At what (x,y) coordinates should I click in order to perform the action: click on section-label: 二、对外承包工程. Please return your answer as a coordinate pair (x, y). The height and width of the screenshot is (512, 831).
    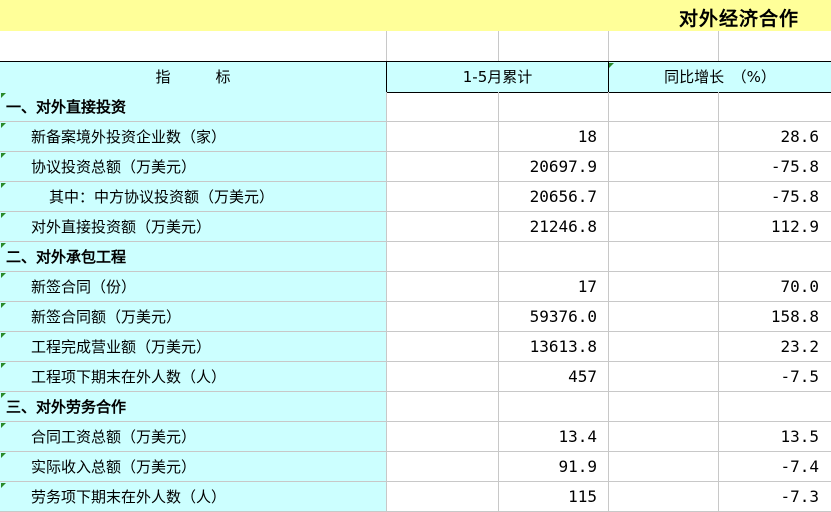
    Looking at the image, I should click on (66, 257).